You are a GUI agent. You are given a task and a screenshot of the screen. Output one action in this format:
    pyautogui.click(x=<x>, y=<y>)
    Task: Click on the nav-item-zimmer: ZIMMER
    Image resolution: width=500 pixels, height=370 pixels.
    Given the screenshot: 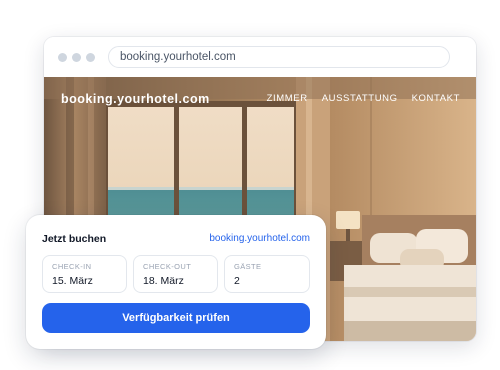 What is the action you would take?
    pyautogui.click(x=287, y=98)
    